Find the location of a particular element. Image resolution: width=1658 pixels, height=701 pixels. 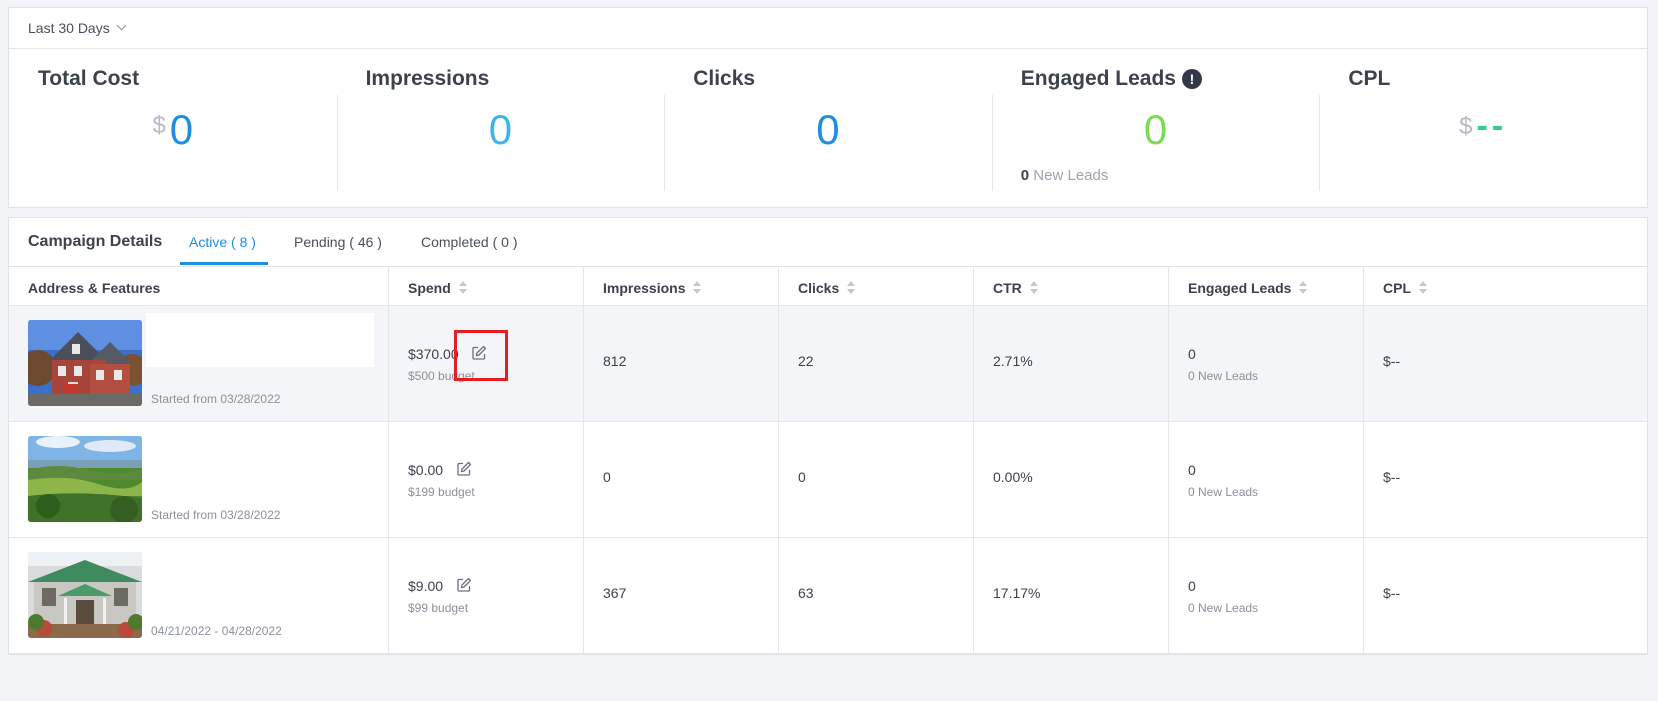

metric-label: Engaged Leads ! is located at coordinates (1111, 79).